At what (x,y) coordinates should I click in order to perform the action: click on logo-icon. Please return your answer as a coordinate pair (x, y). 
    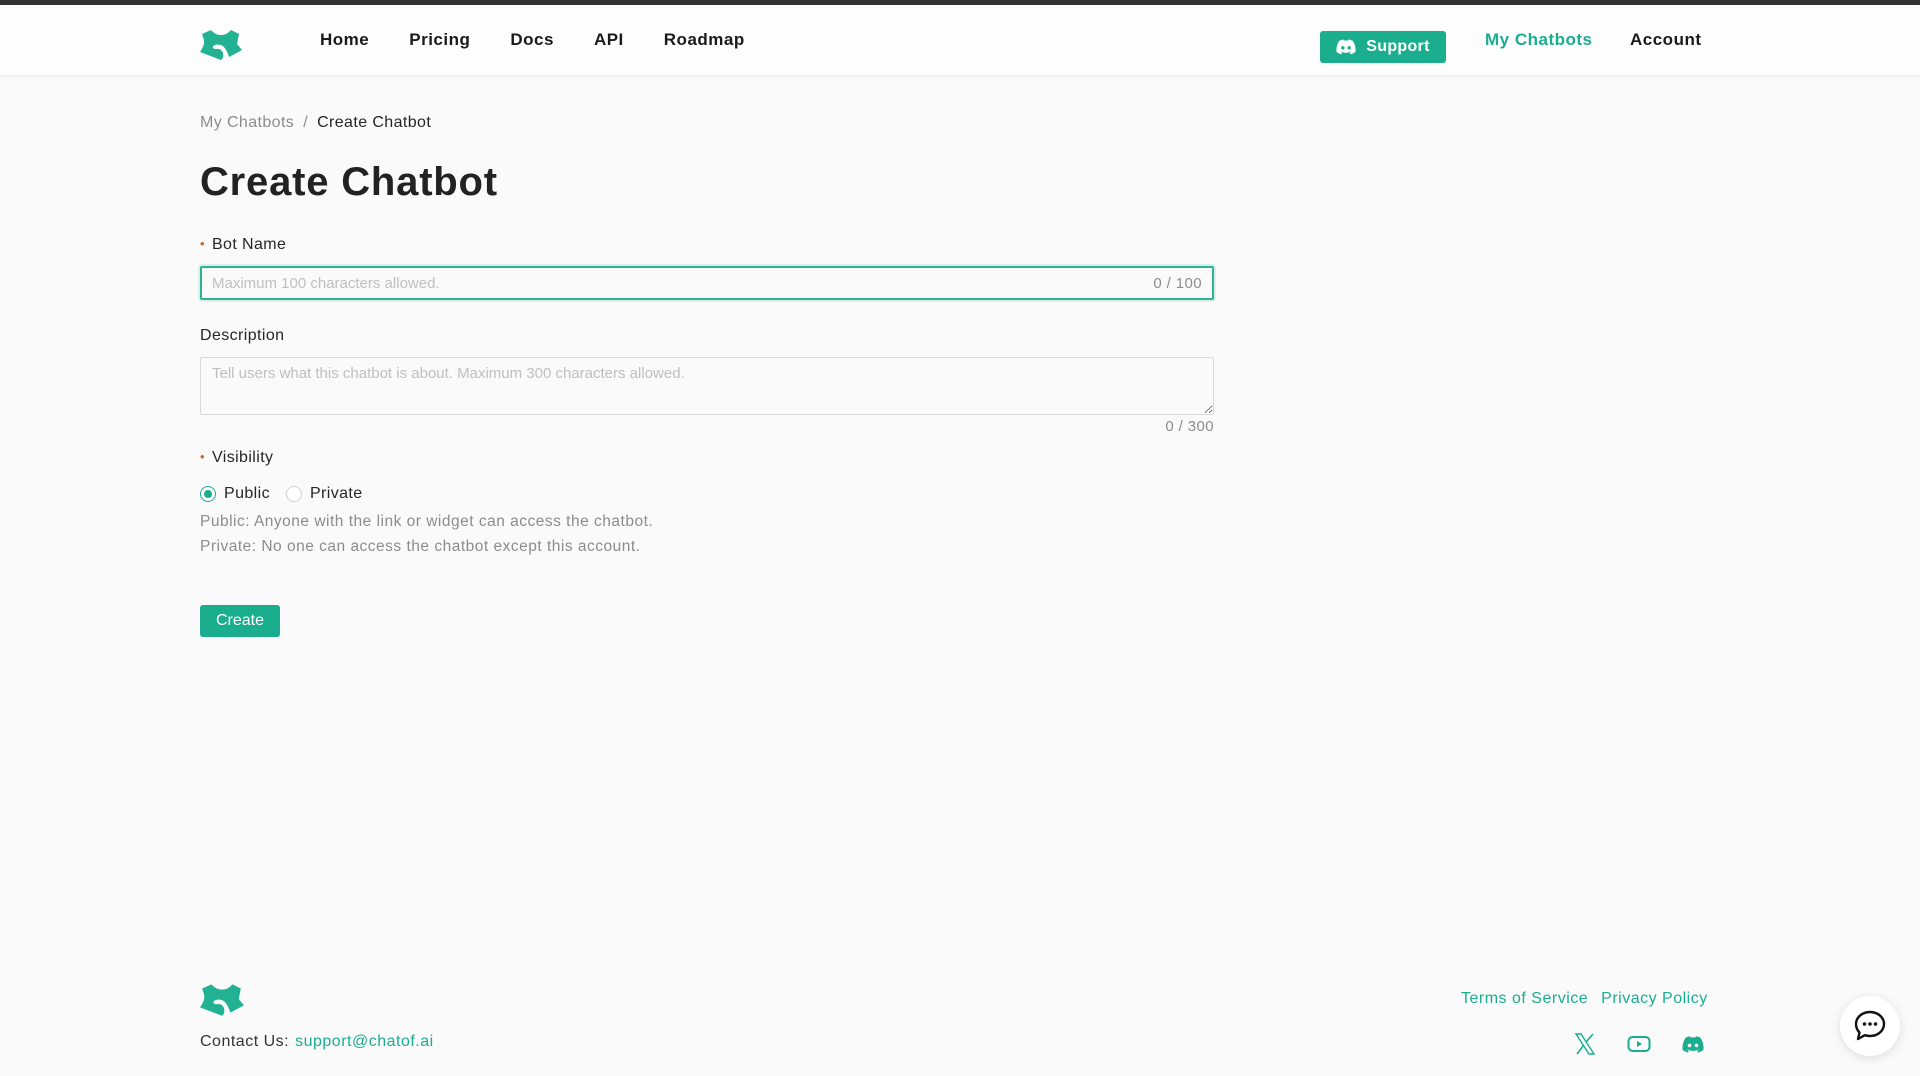
    Looking at the image, I should click on (221, 44).